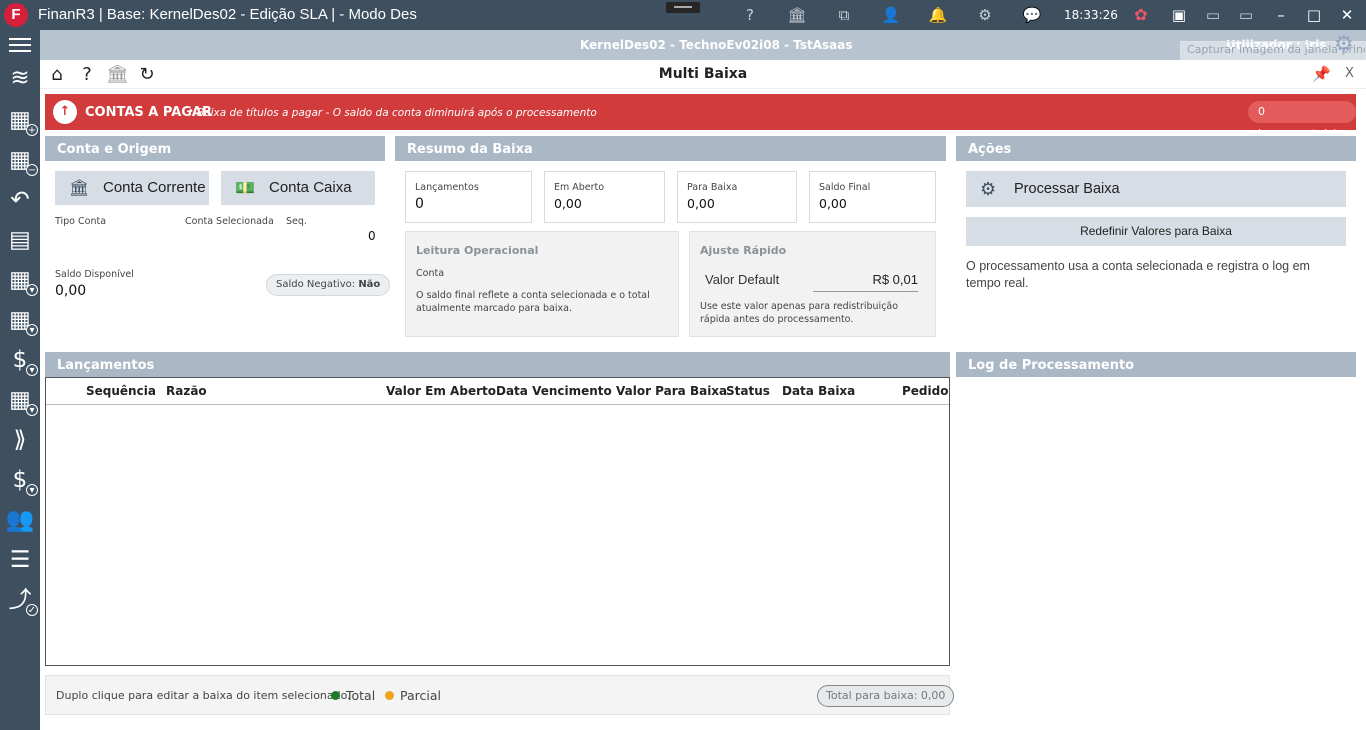 The image size is (1366, 730). Describe the element at coordinates (468, 197) in the screenshot. I see `card-lancamentos: Lançamentos 0` at that location.